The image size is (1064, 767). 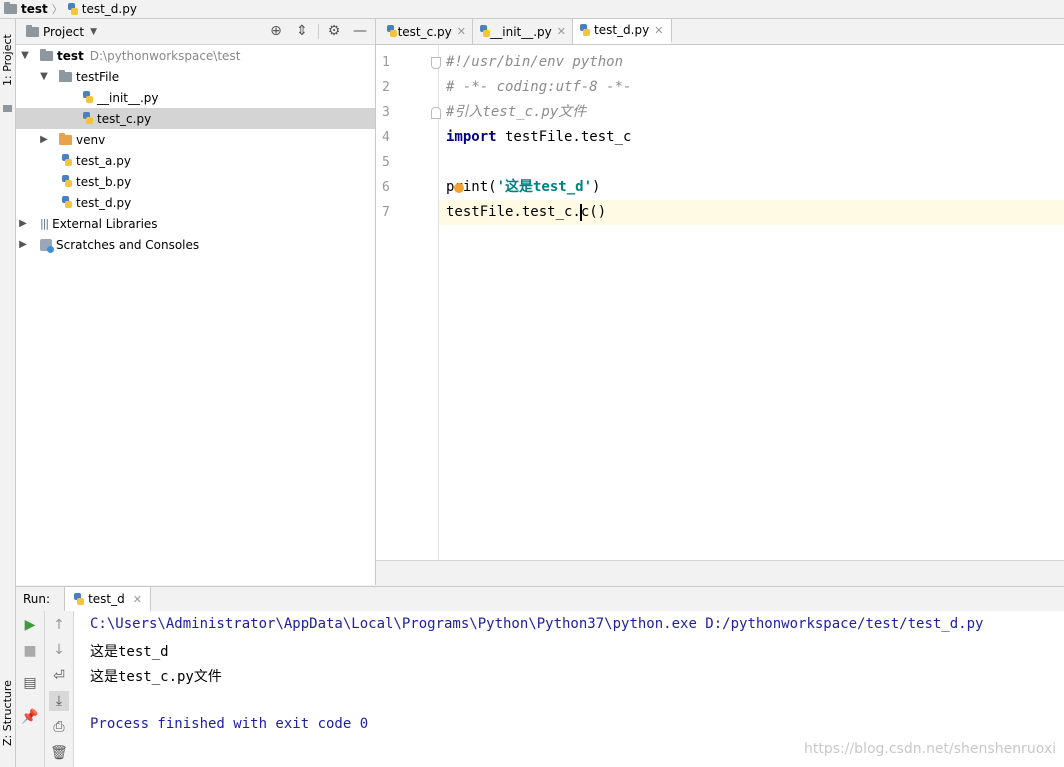 I want to click on tab-label: __init__.py, so click(x=521, y=31).